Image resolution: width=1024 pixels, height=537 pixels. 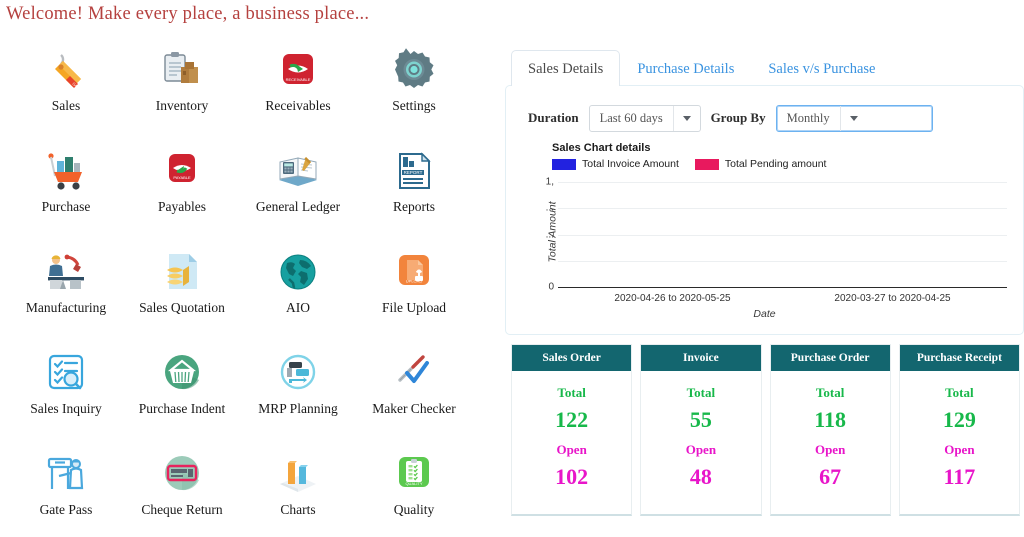 I want to click on cheque-icon, so click(x=182, y=474).